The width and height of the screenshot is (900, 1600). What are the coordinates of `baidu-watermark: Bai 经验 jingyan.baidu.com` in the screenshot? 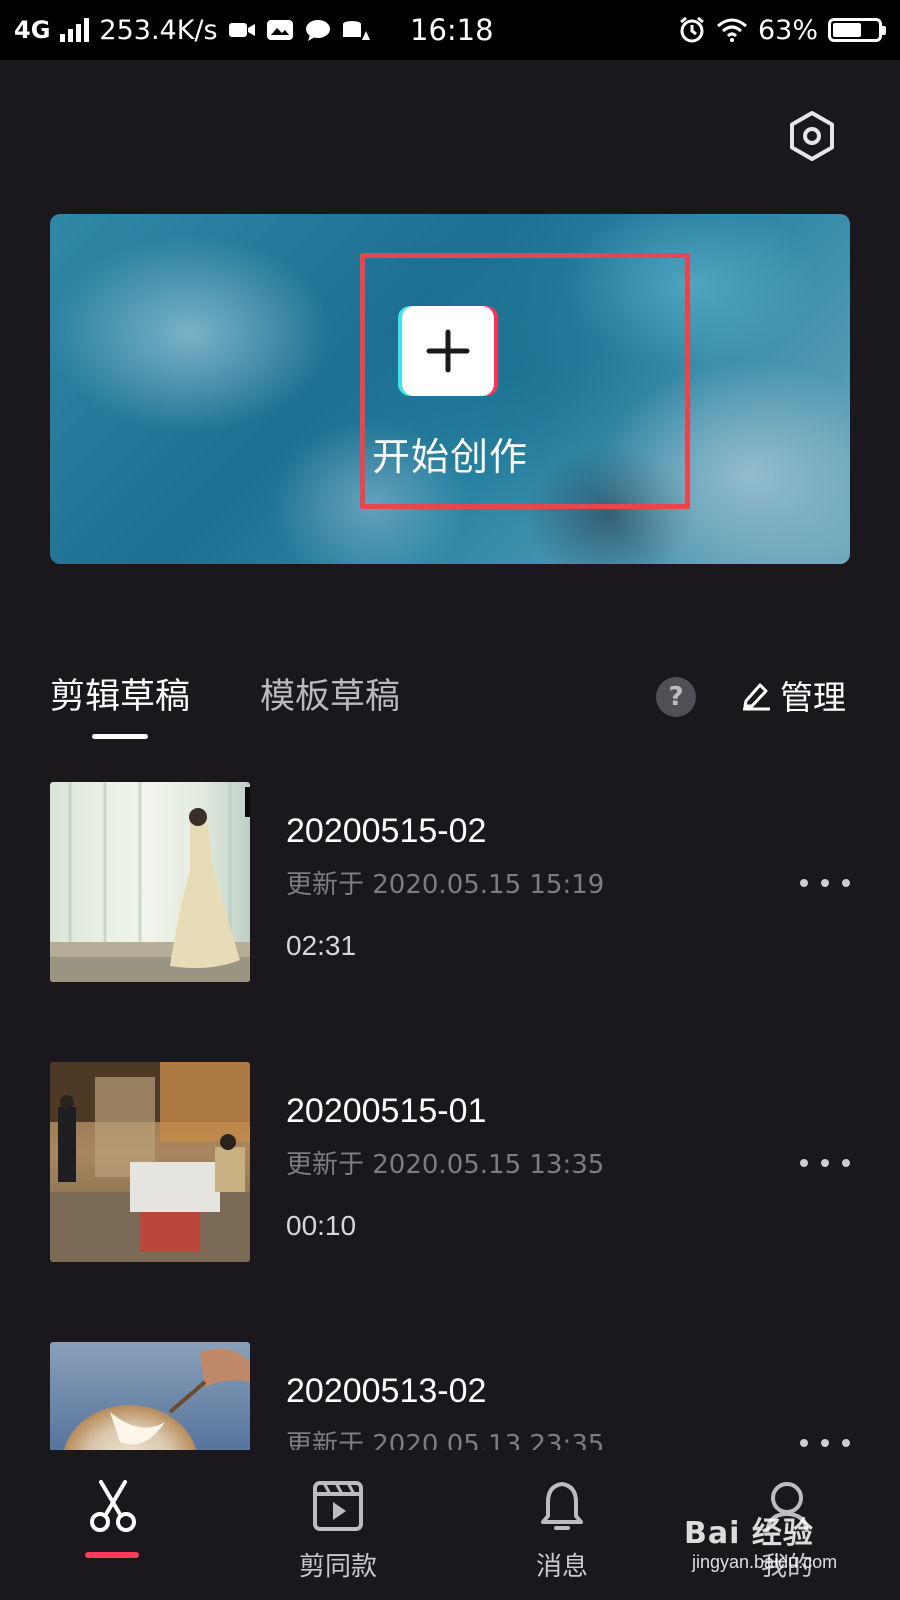 It's located at (792, 1543).